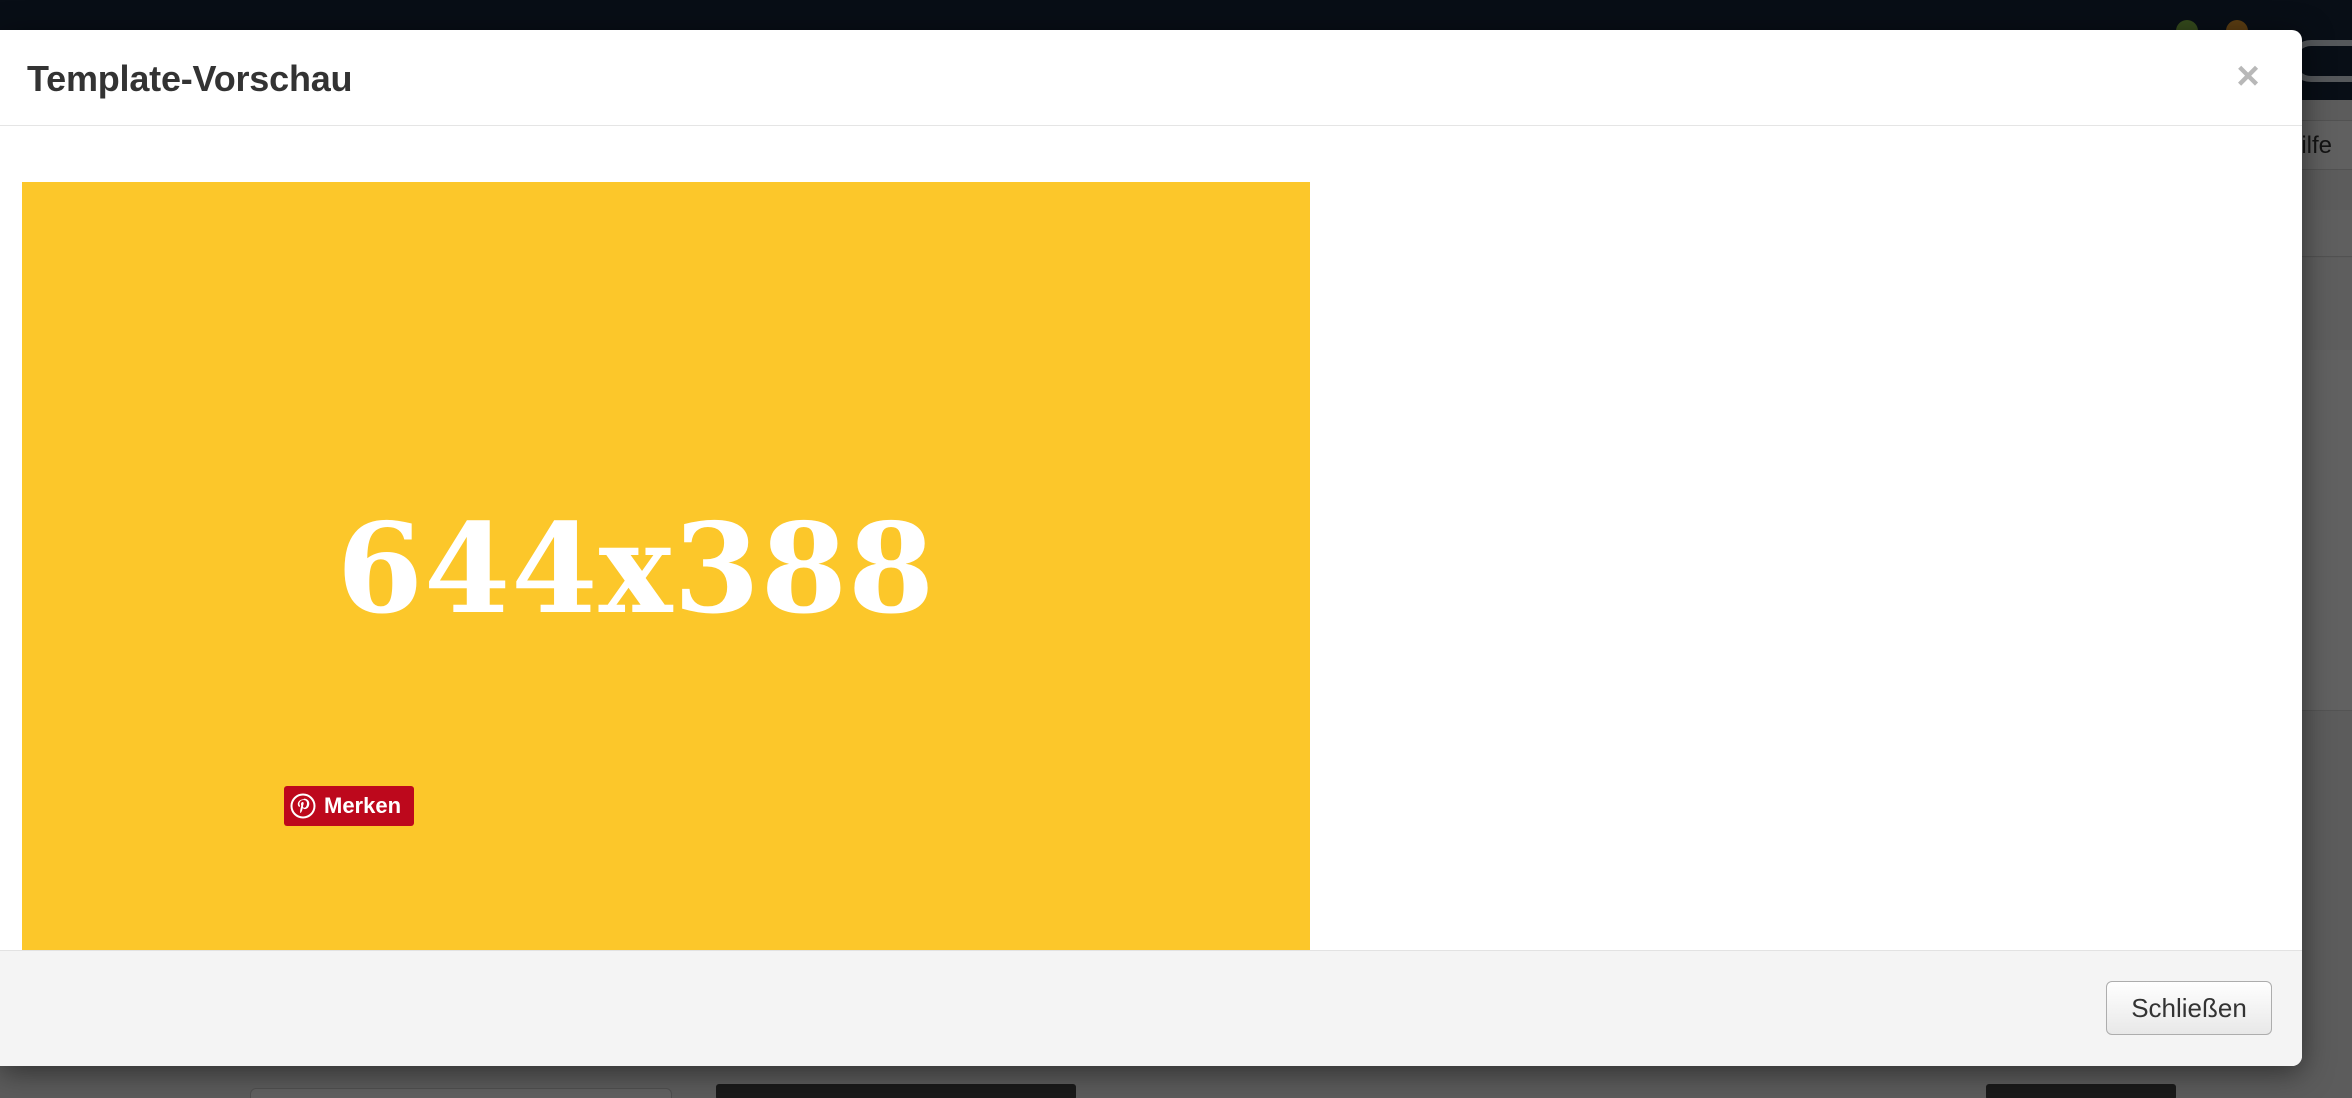  What do you see at coordinates (2248, 76) in the screenshot?
I see `close-icon: ×` at bounding box center [2248, 76].